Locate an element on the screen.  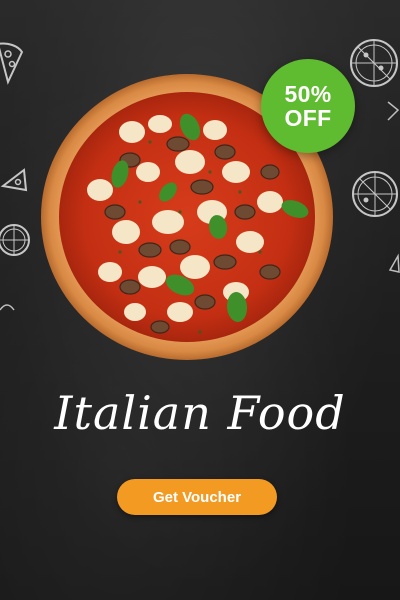
discount-percent: 50% is located at coordinates (308, 93).